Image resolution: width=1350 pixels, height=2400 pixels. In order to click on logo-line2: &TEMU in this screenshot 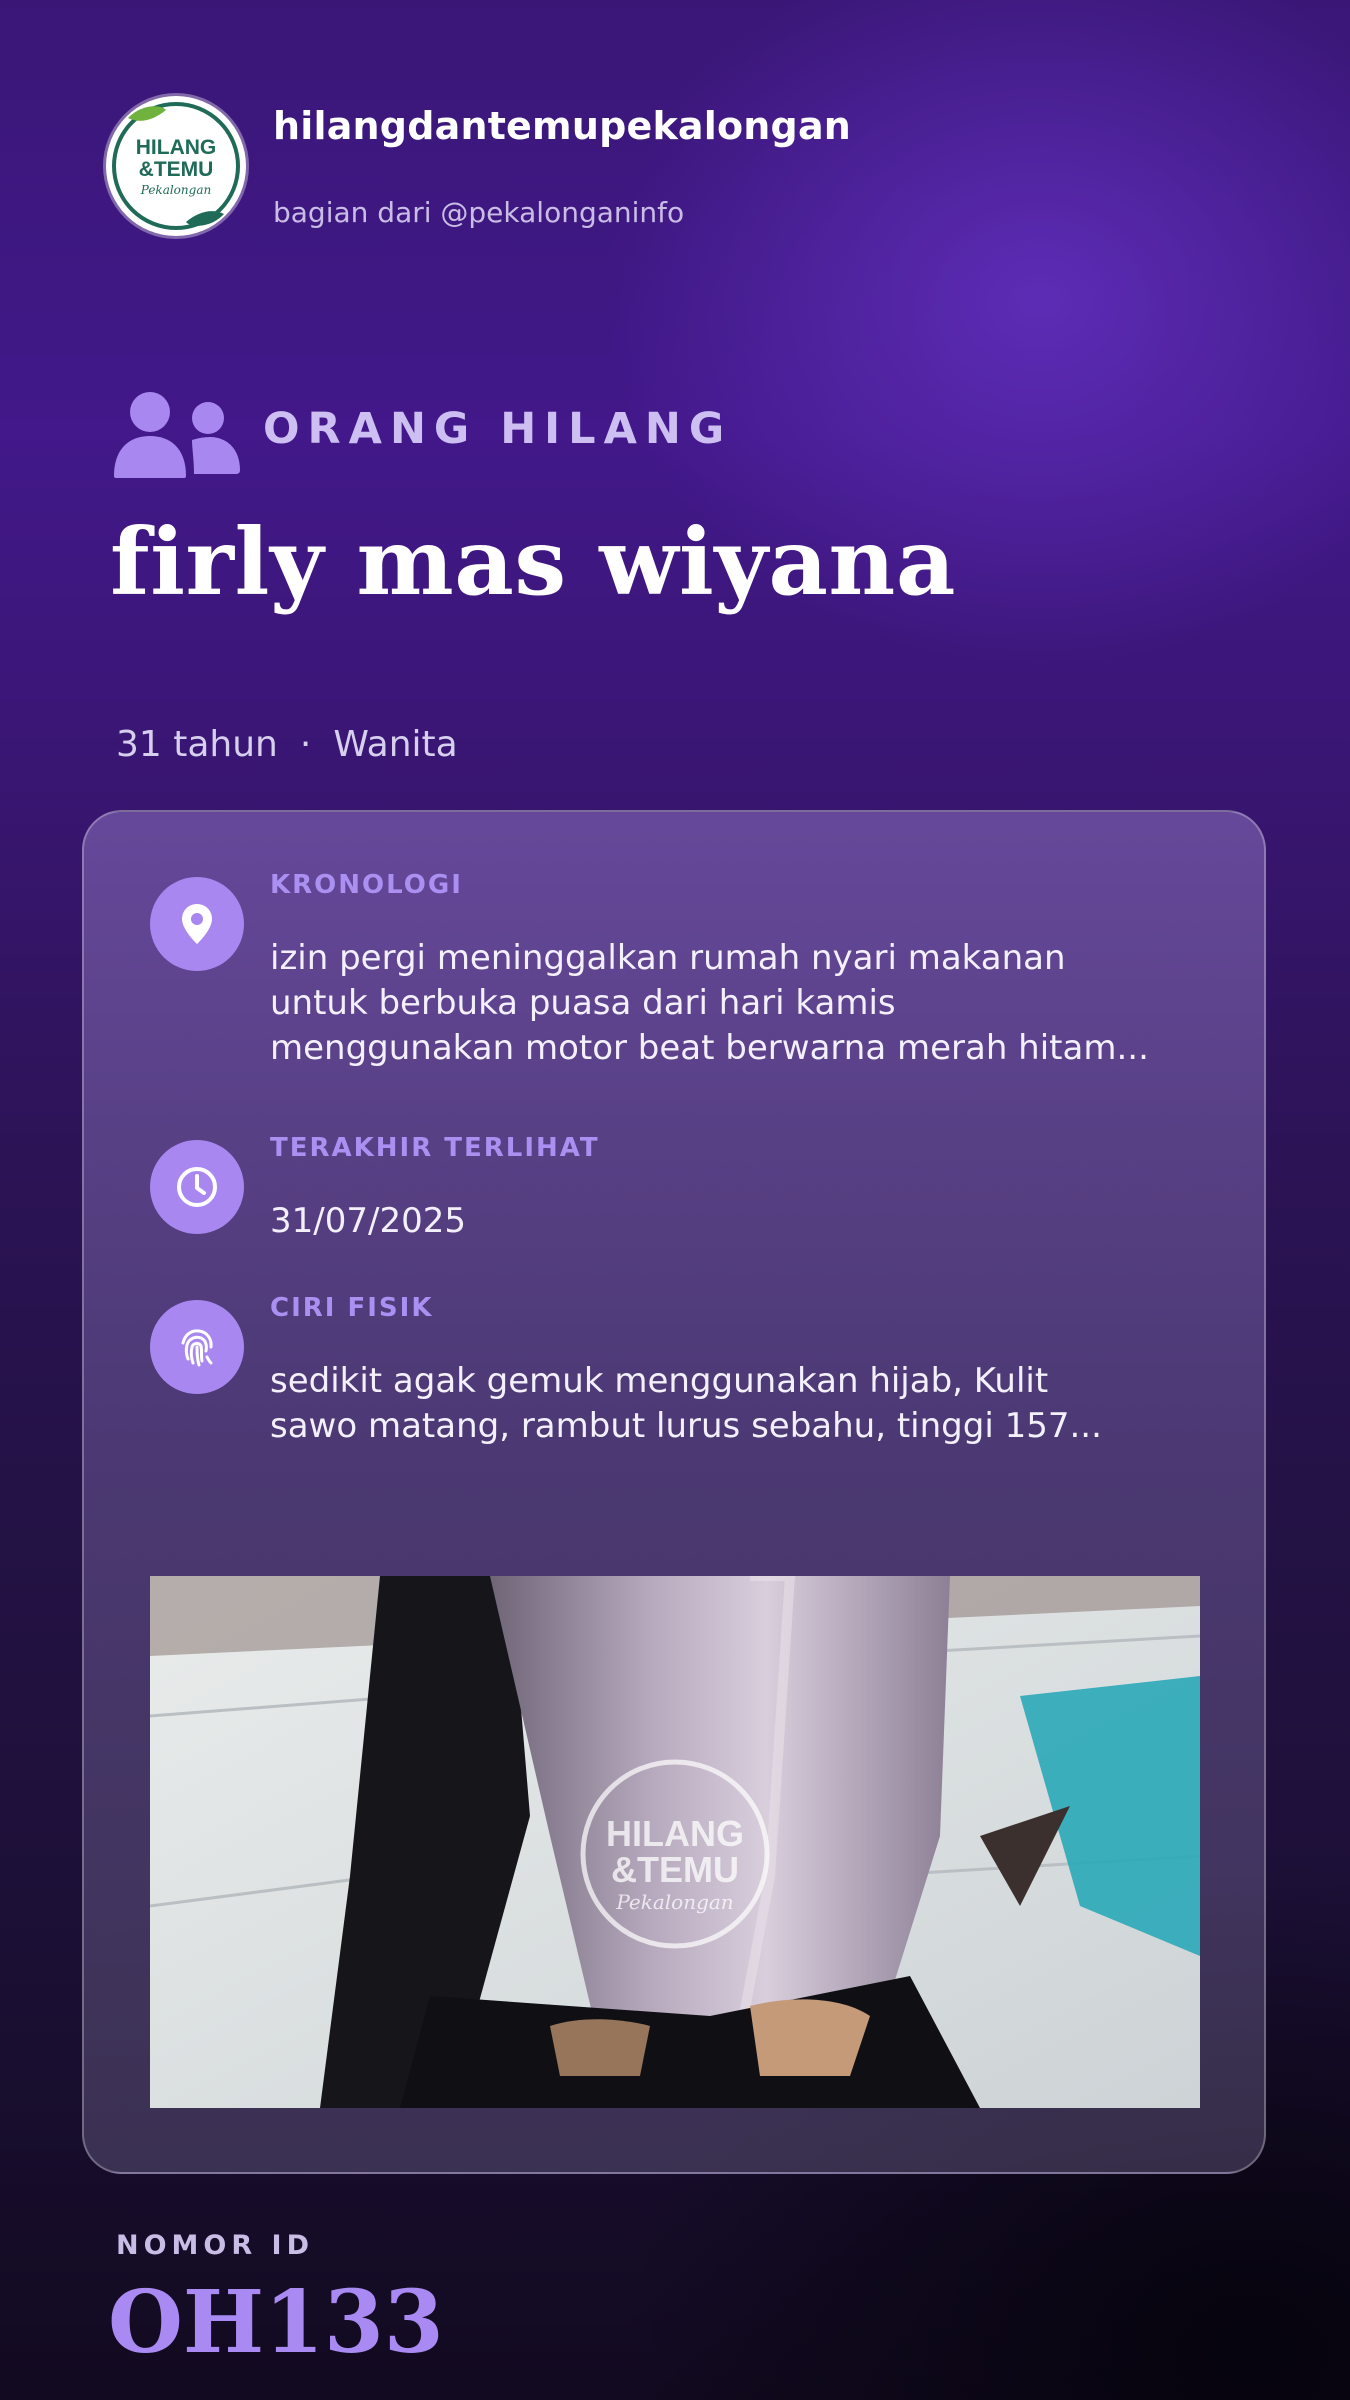, I will do `click(176, 169)`.